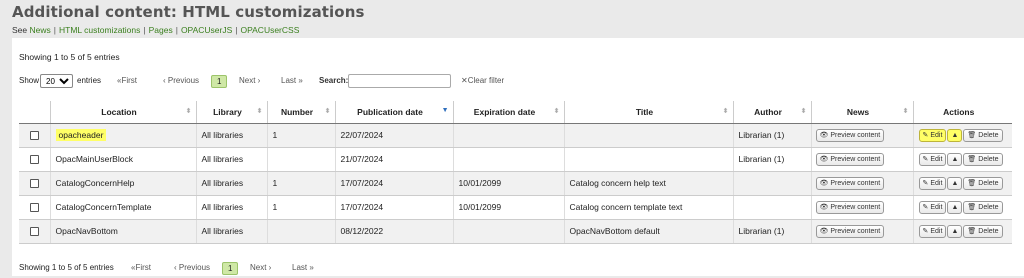  I want to click on header-actions: Actions, so click(962, 112).